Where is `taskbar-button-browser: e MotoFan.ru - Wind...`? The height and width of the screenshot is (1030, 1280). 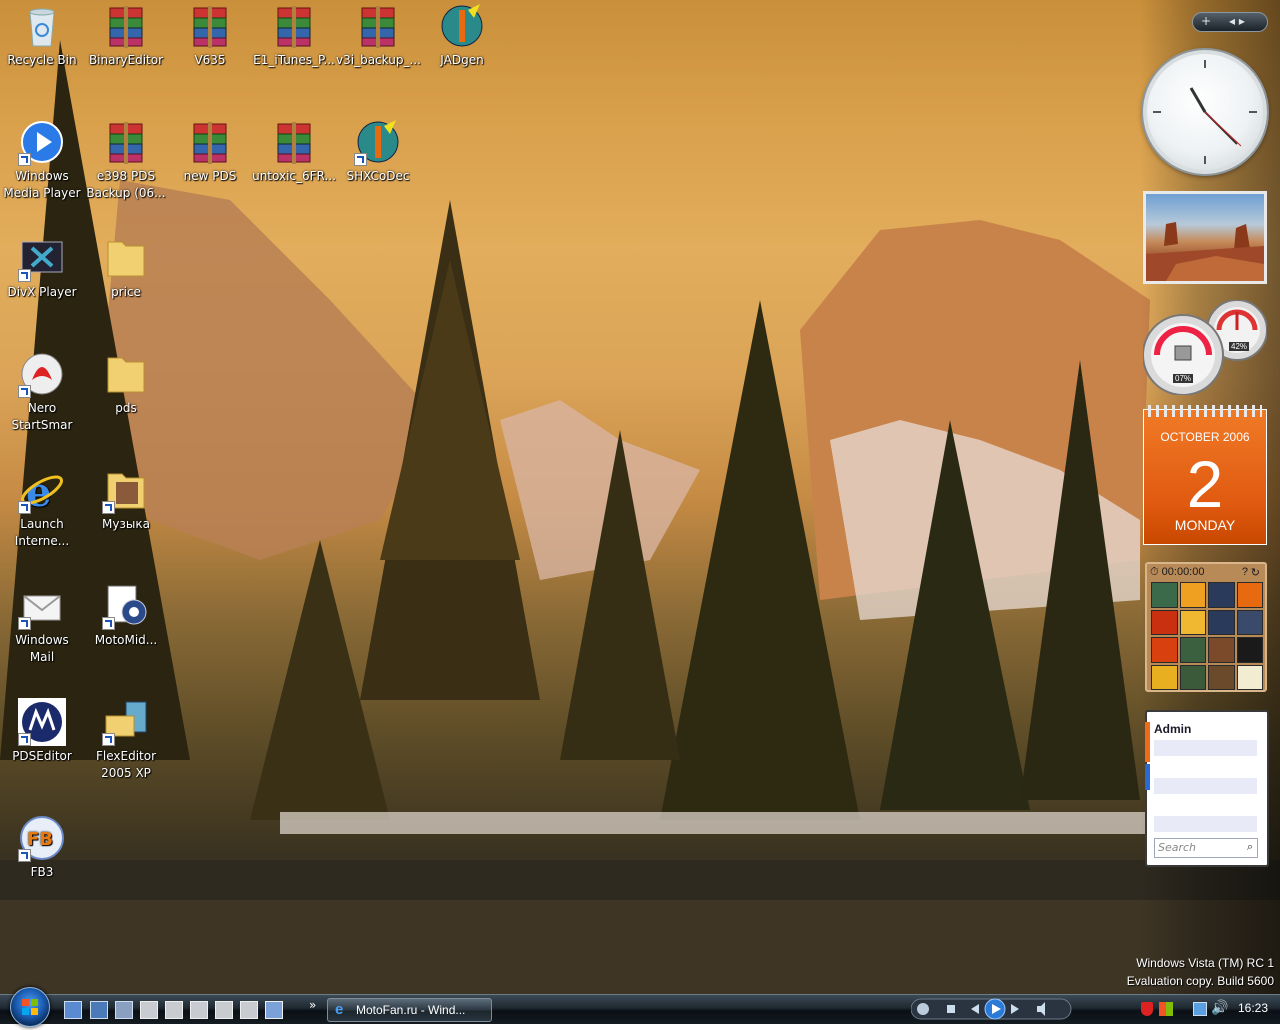 taskbar-button-browser: e MotoFan.ru - Wind... is located at coordinates (409, 1010).